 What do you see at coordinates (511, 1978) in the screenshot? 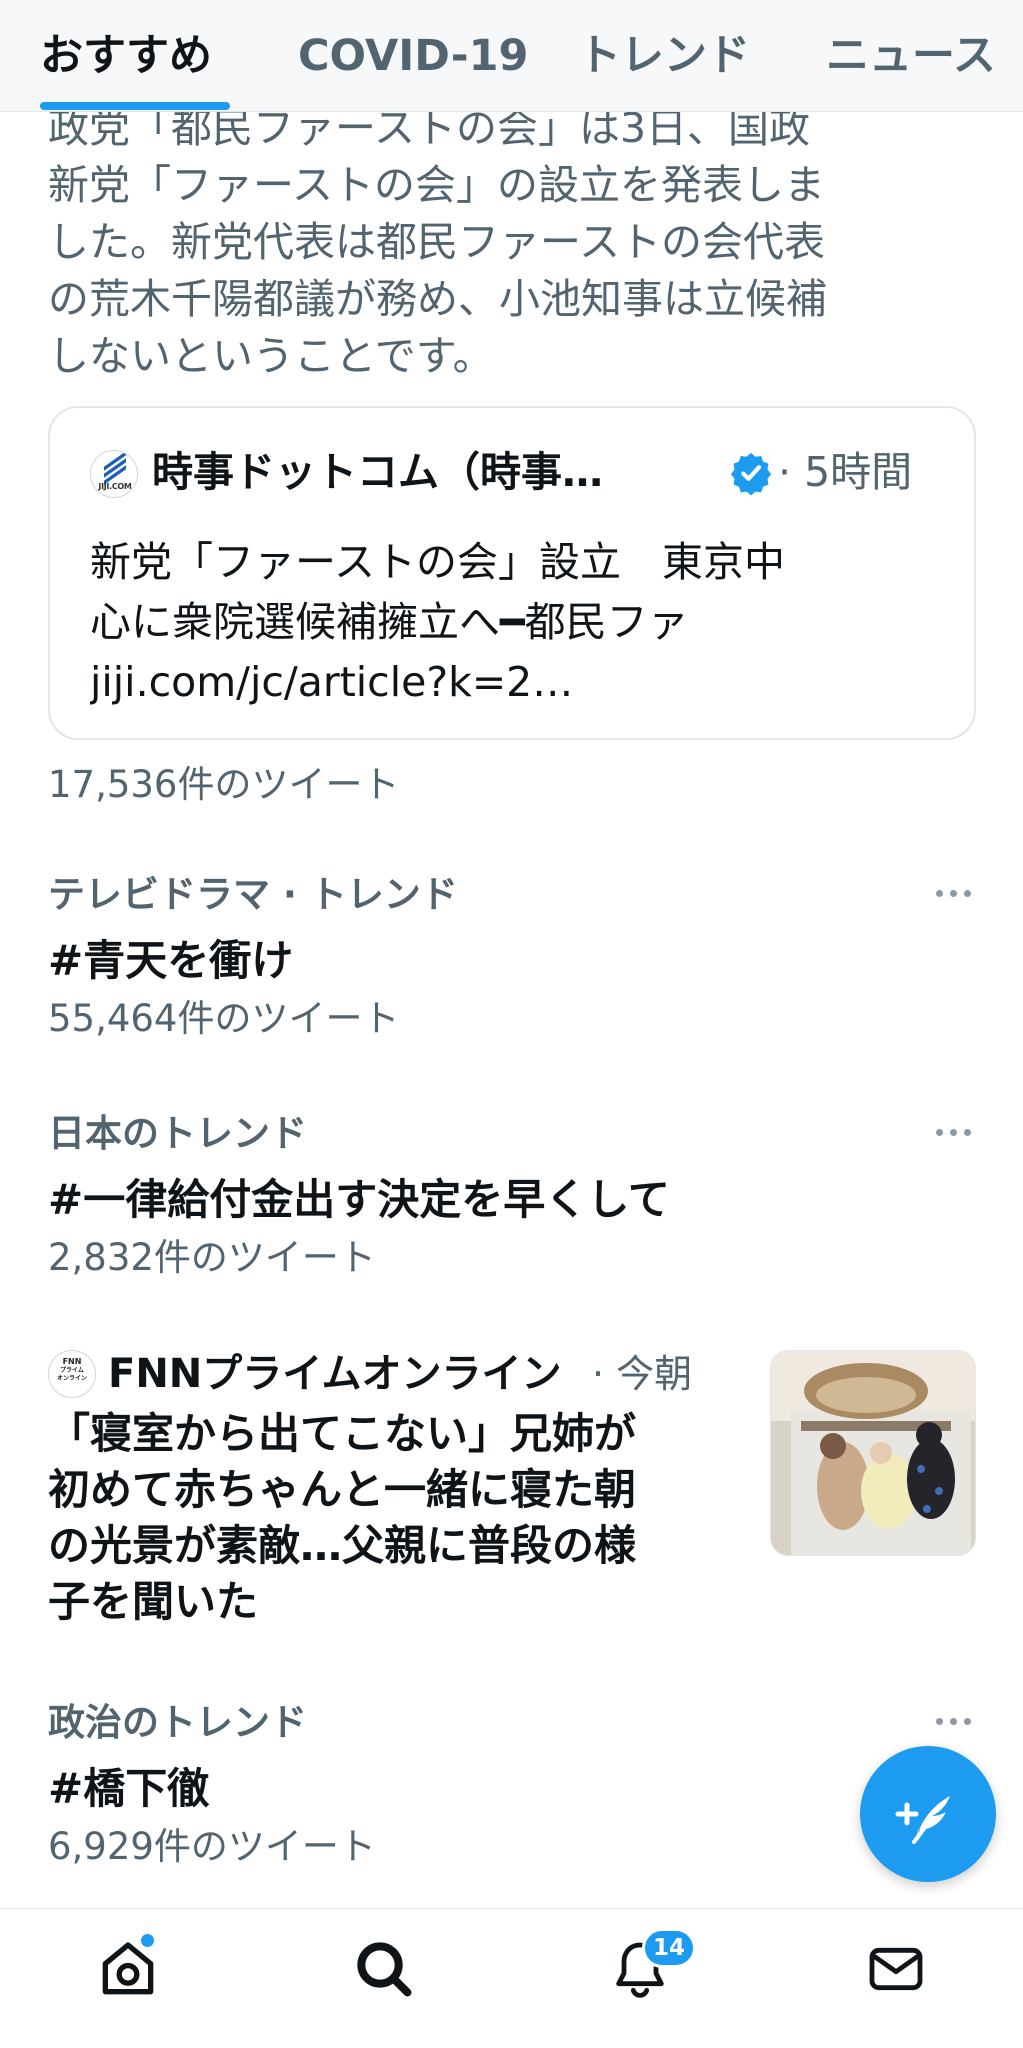
I see `bottom-navigation` at bounding box center [511, 1978].